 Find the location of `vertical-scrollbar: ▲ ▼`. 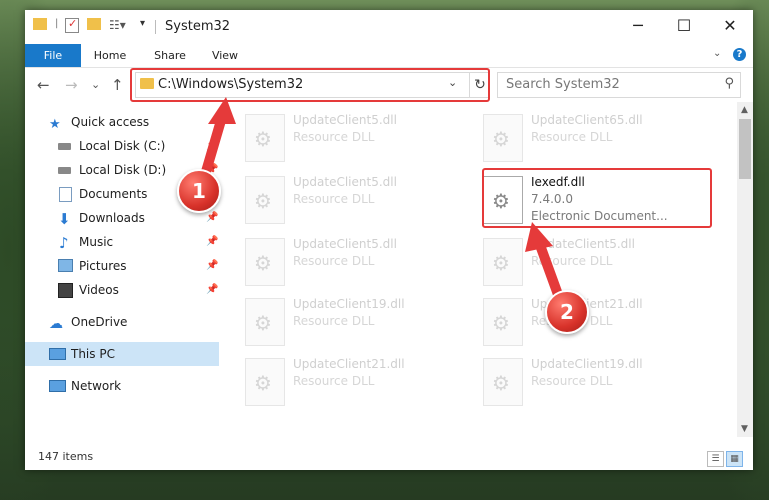

vertical-scrollbar: ▲ ▼ is located at coordinates (745, 269).